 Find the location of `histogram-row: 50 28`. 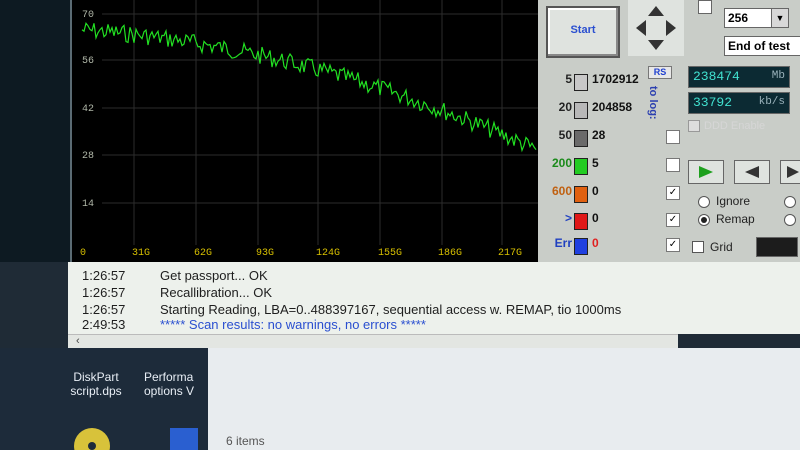

histogram-row: 50 28 is located at coordinates (613, 138).